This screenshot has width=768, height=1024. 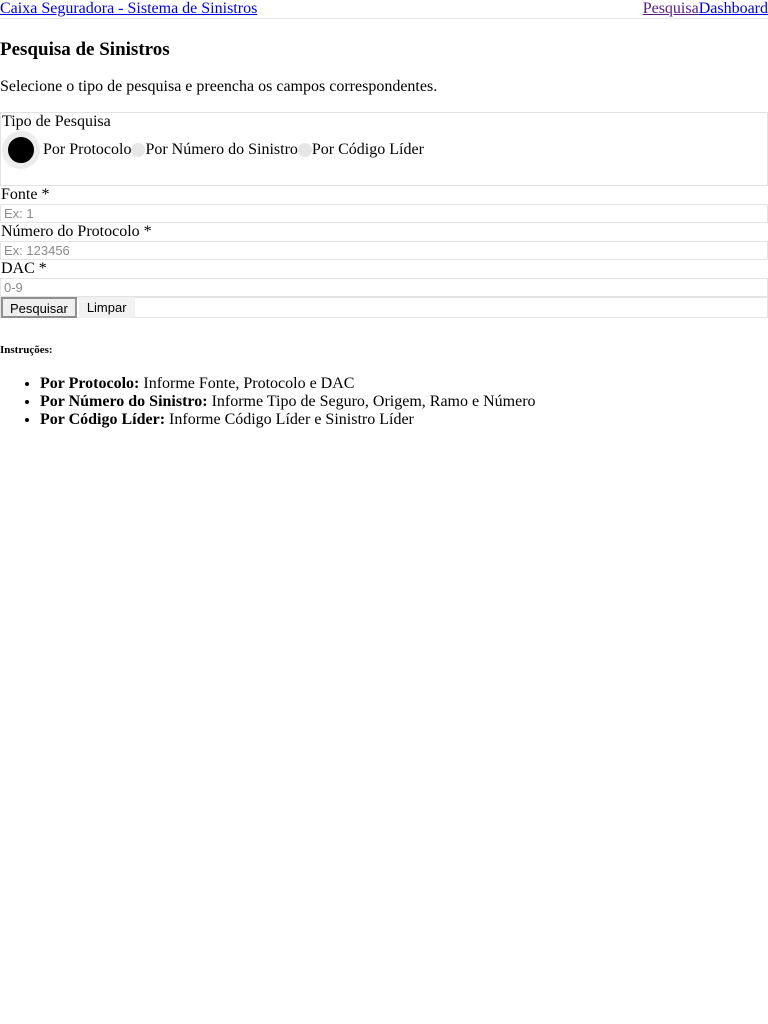 What do you see at coordinates (56, 121) in the screenshot?
I see `search-type-legend: Tipo de Pesquisa` at bounding box center [56, 121].